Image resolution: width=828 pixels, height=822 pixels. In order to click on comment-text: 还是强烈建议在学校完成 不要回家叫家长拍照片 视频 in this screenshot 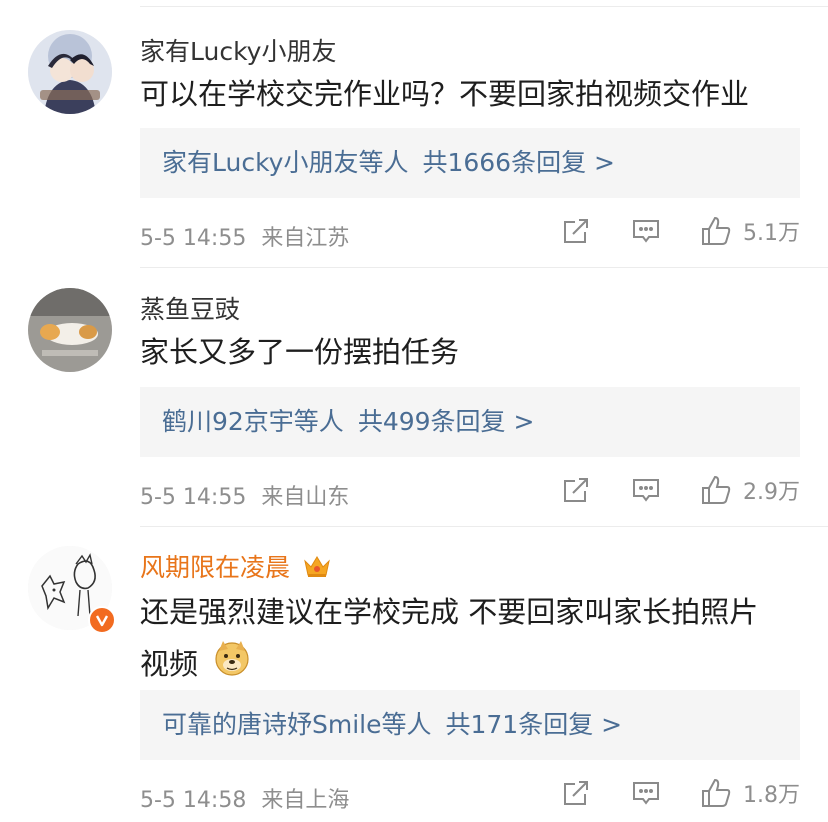, I will do `click(471, 639)`.